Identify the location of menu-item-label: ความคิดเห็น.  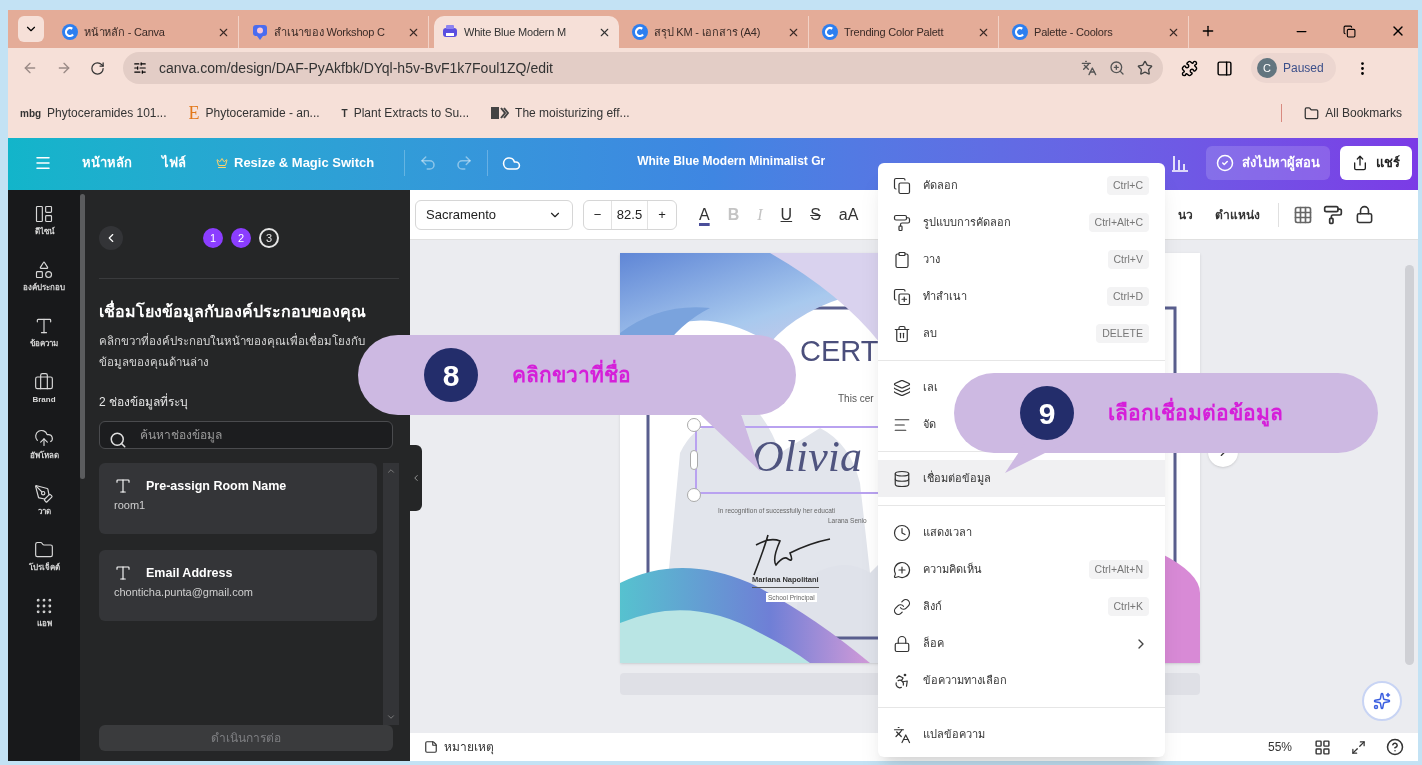
(953, 569).